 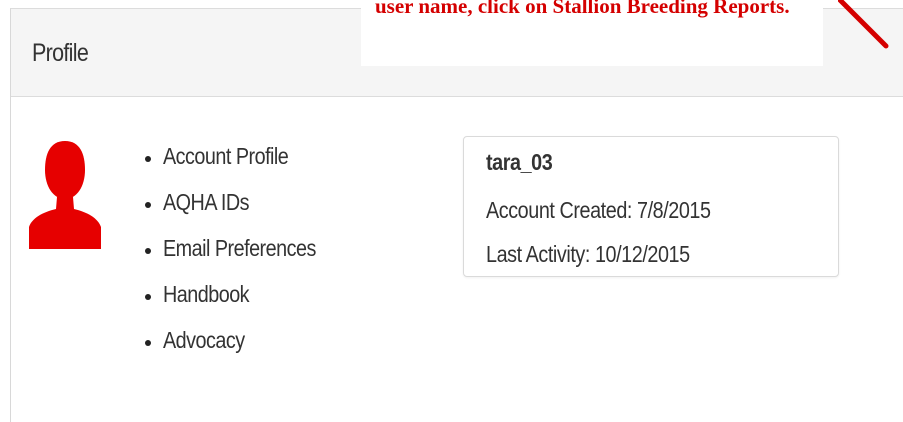 What do you see at coordinates (588, 254) in the screenshot?
I see `last-activity: Last Activity: 10/12/2015` at bounding box center [588, 254].